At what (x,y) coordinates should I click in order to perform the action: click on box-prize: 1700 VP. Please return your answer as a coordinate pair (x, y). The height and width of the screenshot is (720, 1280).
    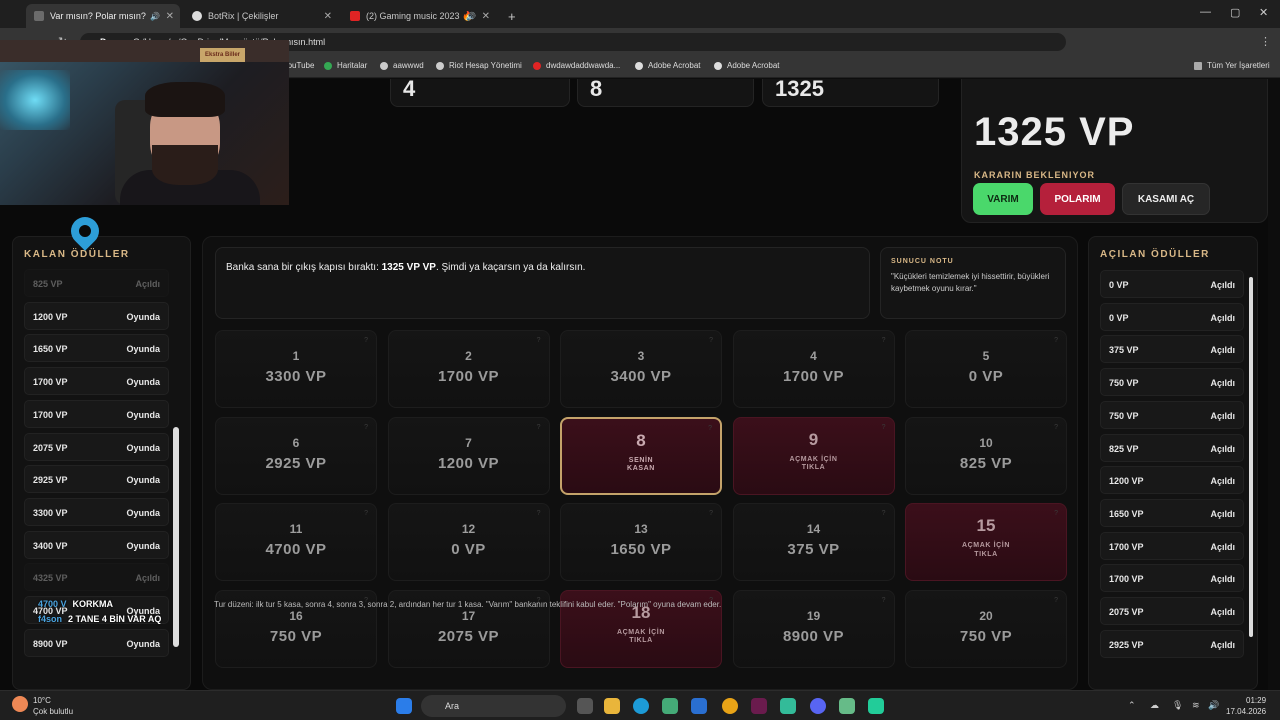
    Looking at the image, I should click on (468, 376).